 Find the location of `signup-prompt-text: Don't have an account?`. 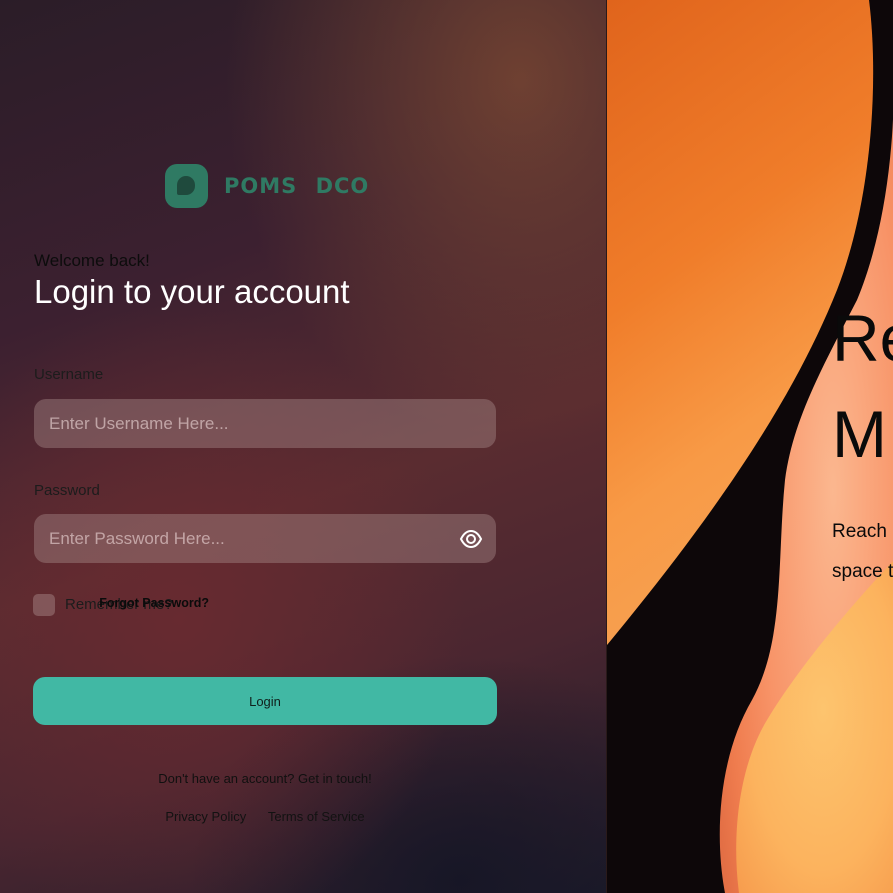

signup-prompt-text: Don't have an account? is located at coordinates (226, 778).